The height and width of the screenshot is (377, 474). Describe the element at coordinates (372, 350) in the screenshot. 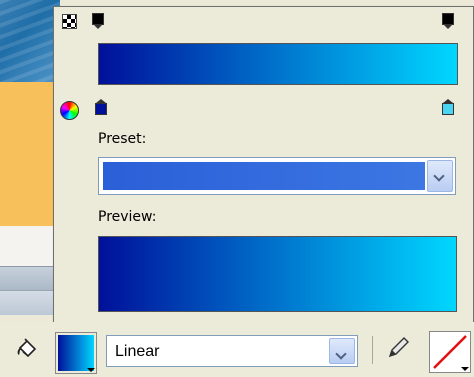

I see `toolbar-divider` at that location.